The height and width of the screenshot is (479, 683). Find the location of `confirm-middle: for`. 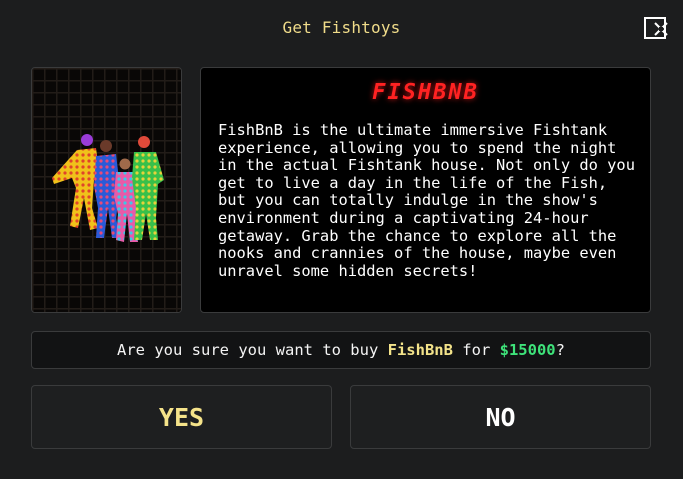

confirm-middle: for is located at coordinates (476, 350).